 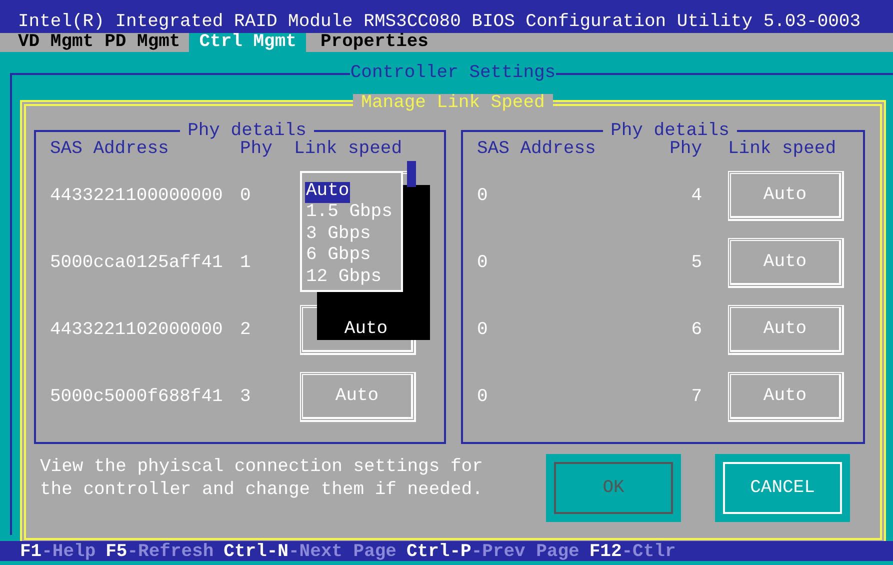 I want to click on phy-number: 6, so click(x=696, y=329).